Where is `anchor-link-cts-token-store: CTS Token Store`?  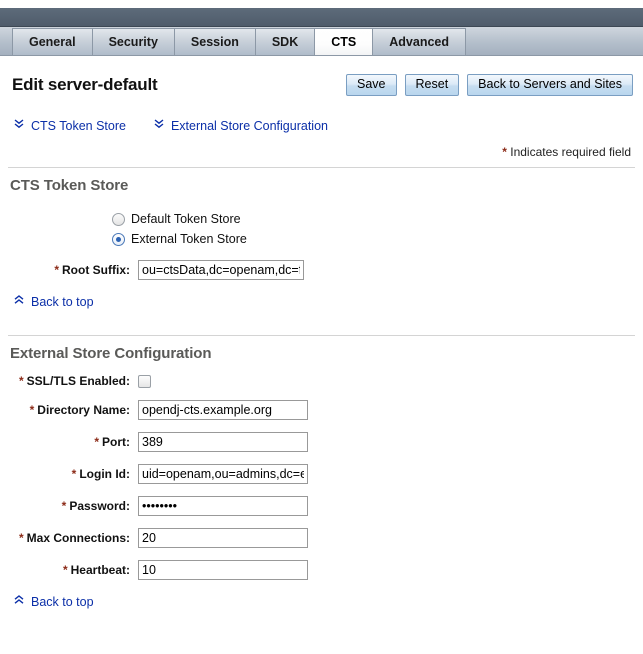 anchor-link-cts-token-store: CTS Token Store is located at coordinates (70, 125).